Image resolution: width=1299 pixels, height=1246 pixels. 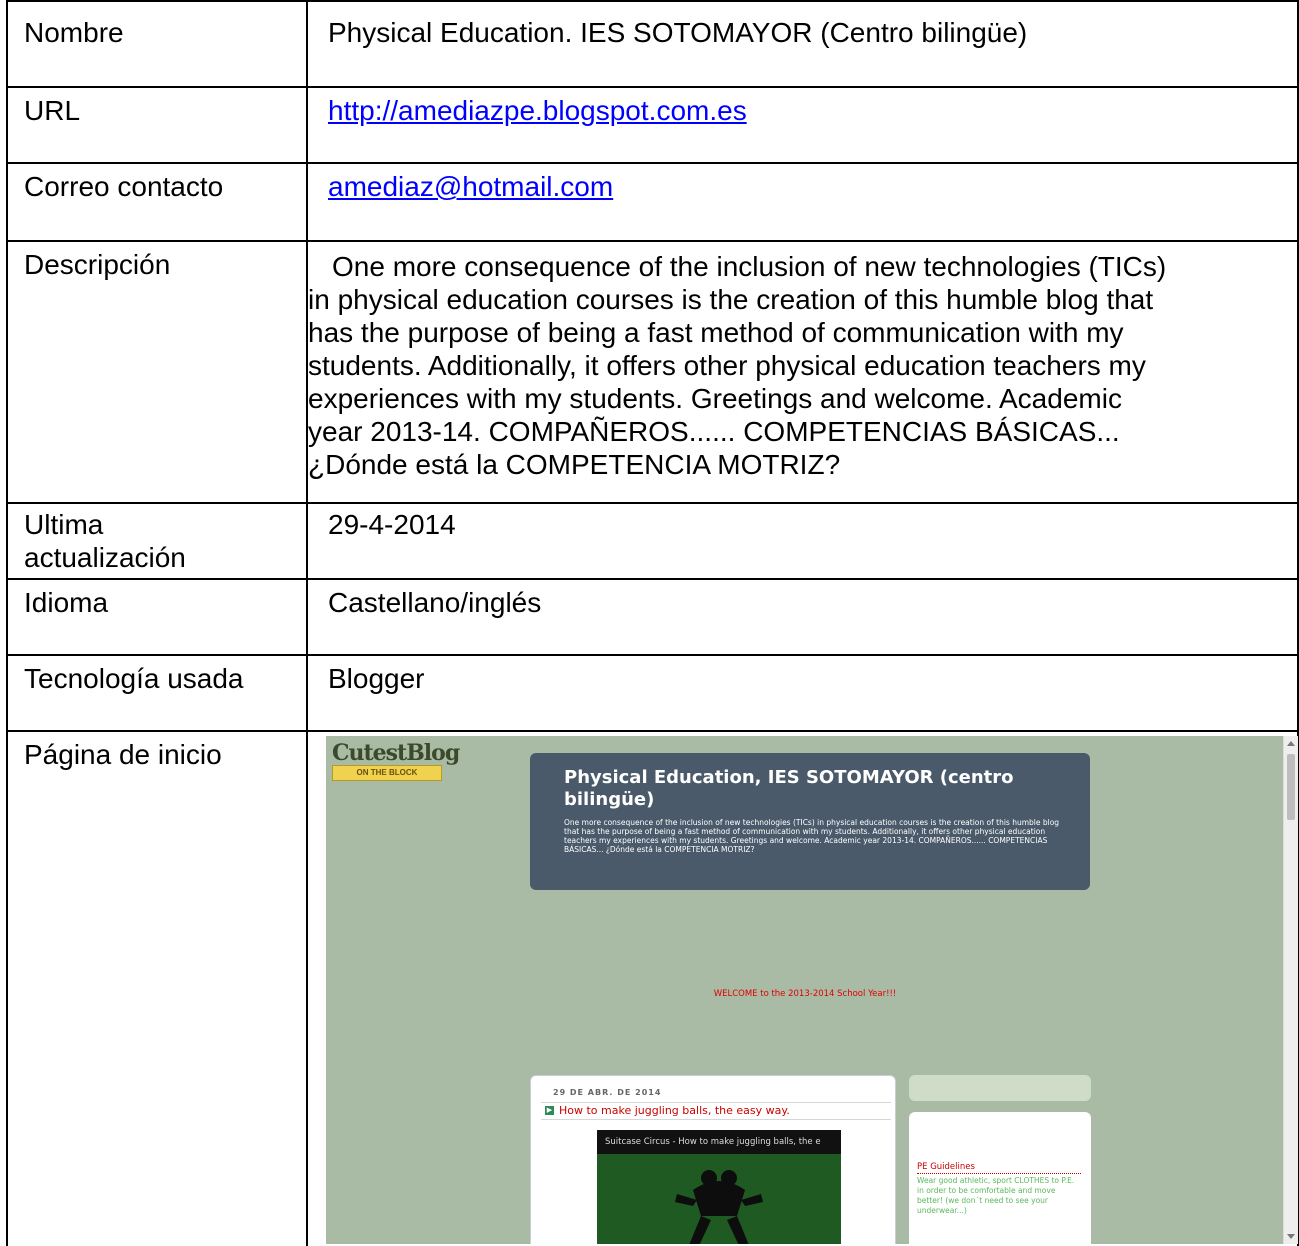 I want to click on ultima-label-line: Ultima, so click(x=64, y=524).